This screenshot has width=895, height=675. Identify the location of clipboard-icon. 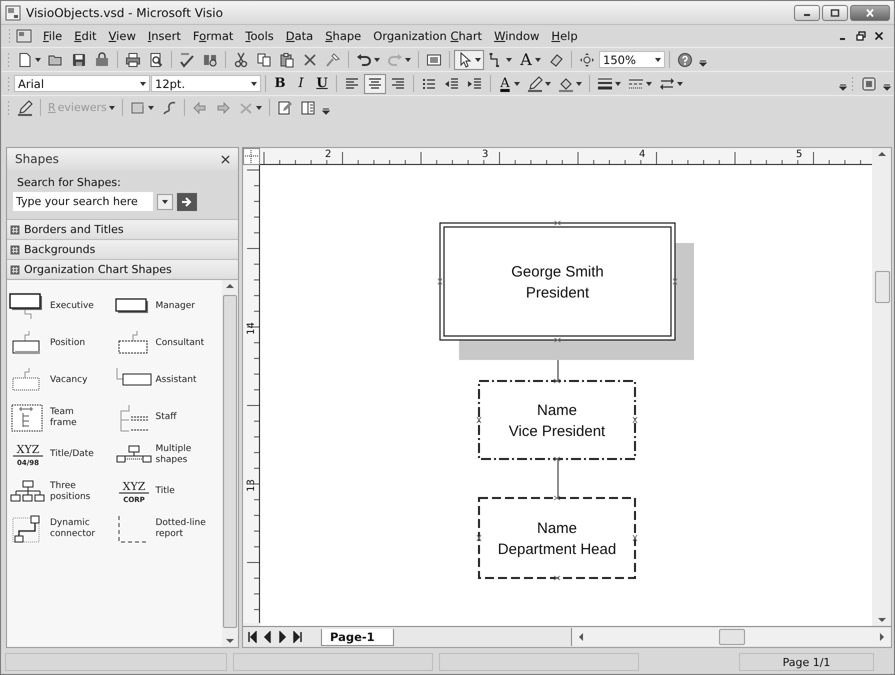
(287, 60).